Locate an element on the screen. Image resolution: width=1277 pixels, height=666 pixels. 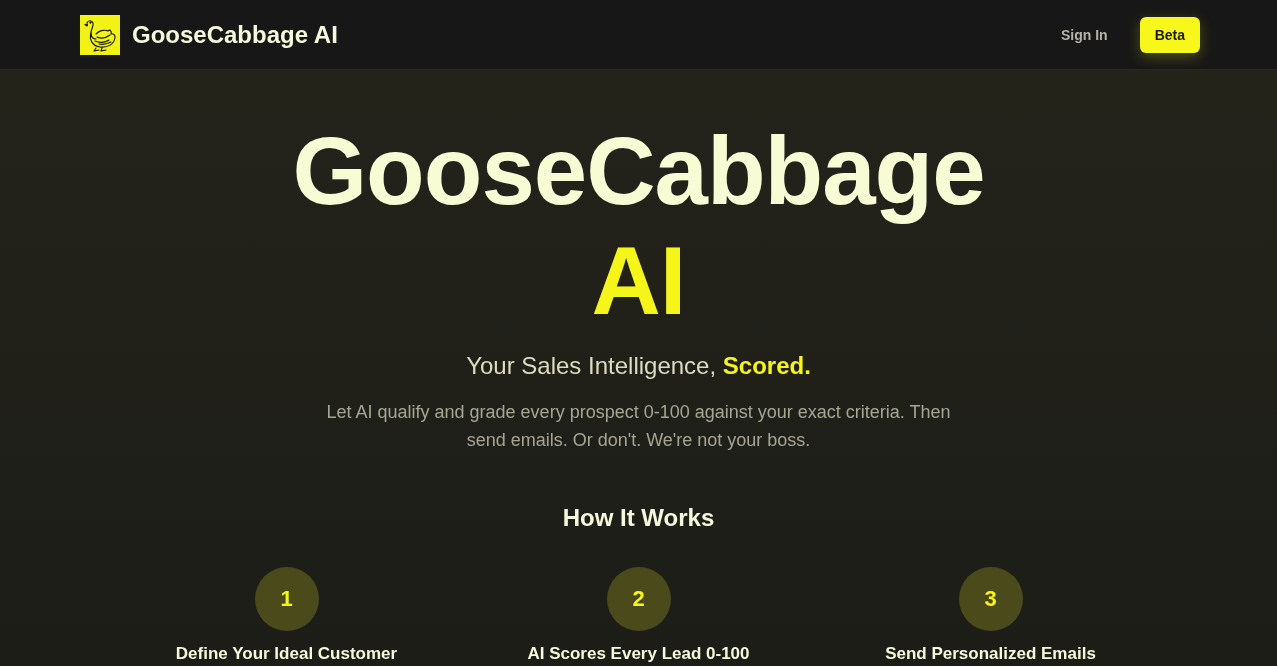
step-title: AI Scores Every Lead 0-100 is located at coordinates (638, 654).